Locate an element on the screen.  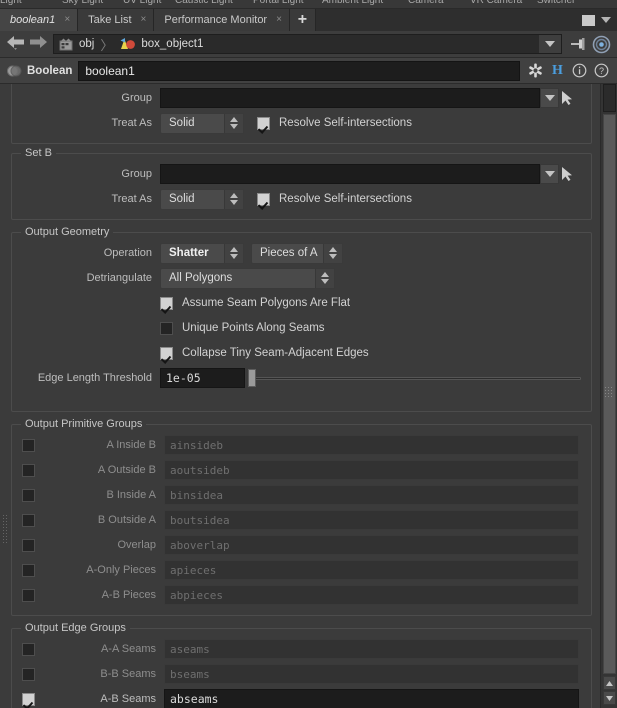
help-icon: ? is located at coordinates (601, 71).